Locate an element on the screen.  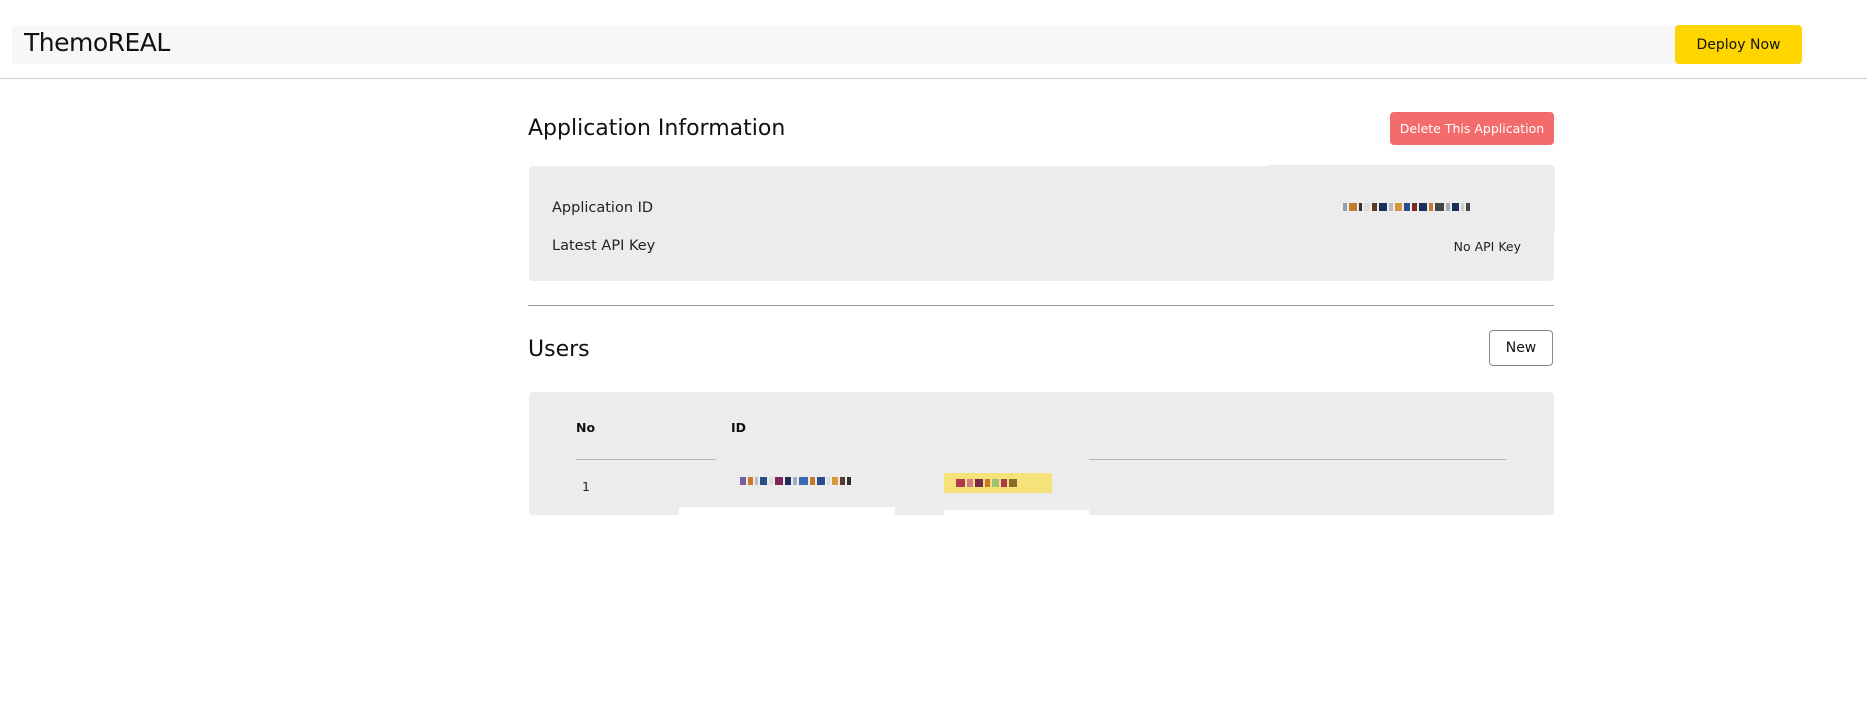
user-id-suffix-redacted is located at coordinates (986, 483).